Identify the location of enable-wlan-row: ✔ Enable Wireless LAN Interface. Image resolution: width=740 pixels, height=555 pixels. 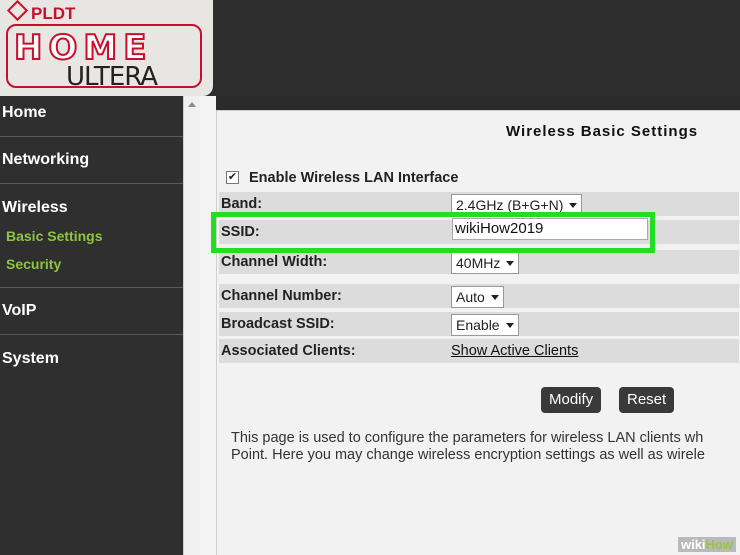
(479, 179).